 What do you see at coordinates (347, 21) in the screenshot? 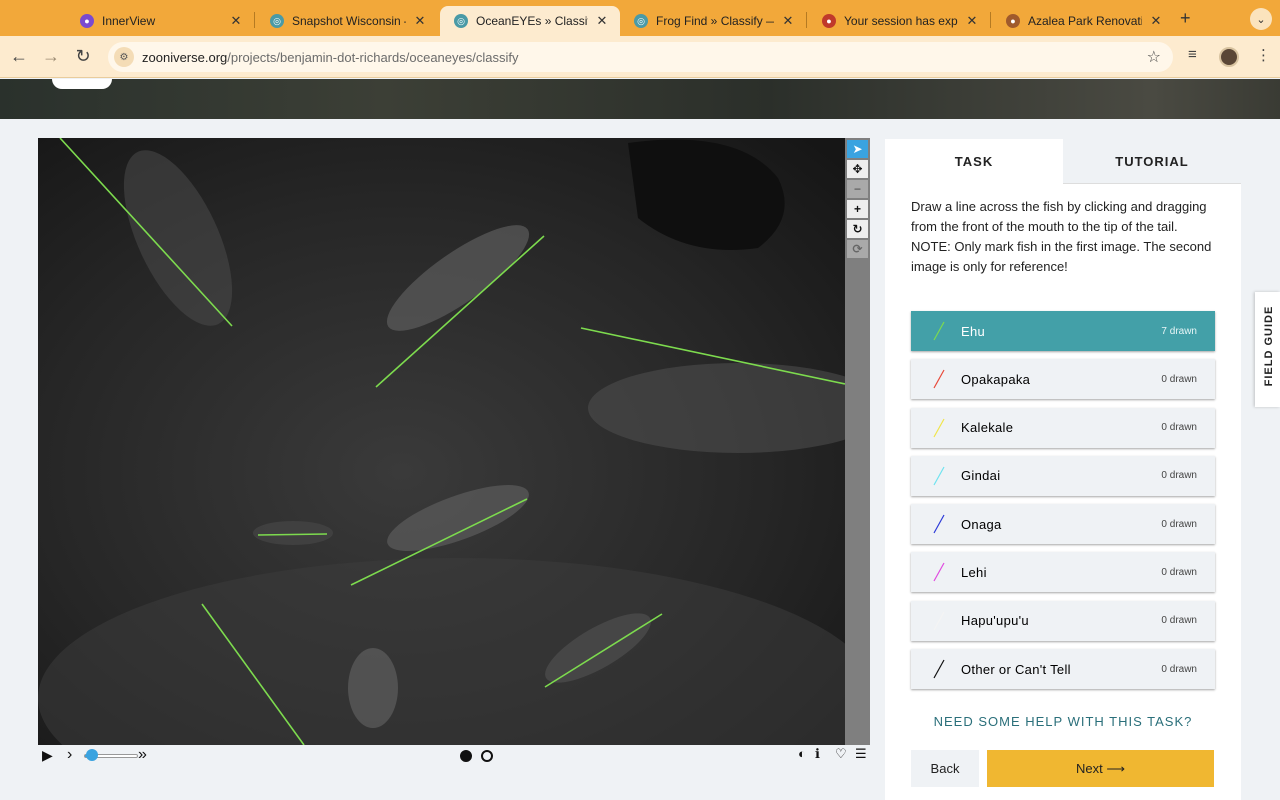
I see `browser-tab-snapshot-wisconsin: ◎ Snapshot Wisconsin — Z ✕` at bounding box center [347, 21].